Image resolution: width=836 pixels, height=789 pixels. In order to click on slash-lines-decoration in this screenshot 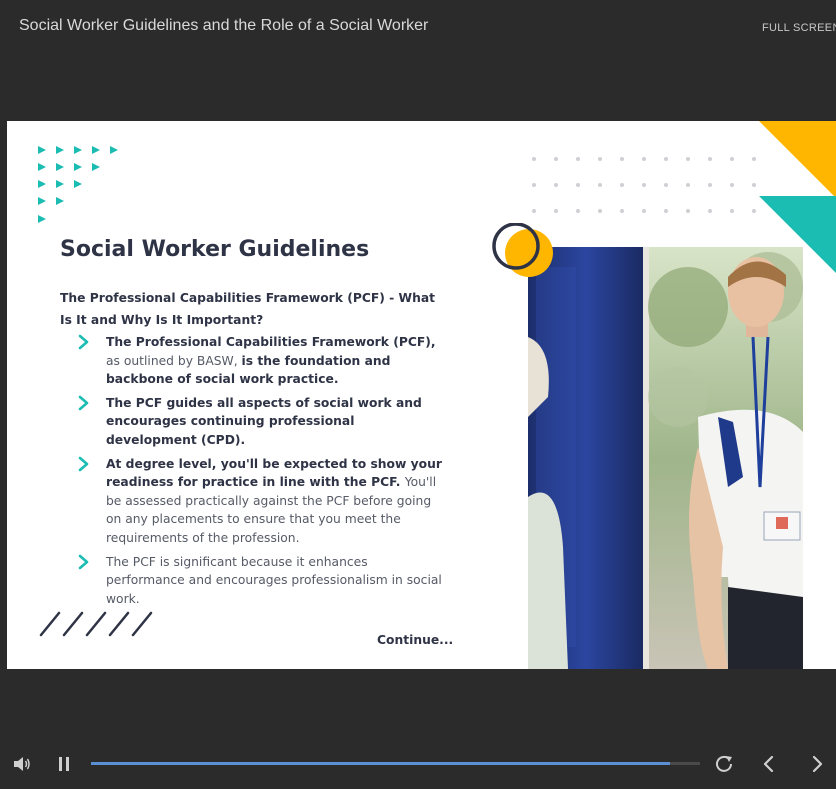, I will do `click(99, 626)`.